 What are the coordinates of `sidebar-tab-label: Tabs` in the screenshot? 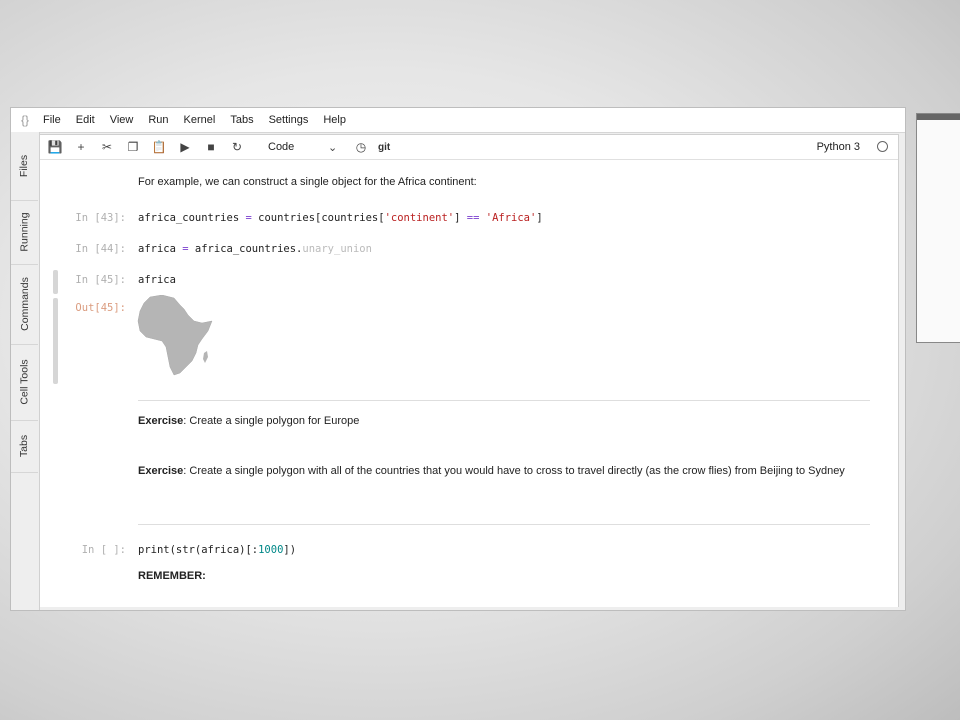 It's located at (24, 446).